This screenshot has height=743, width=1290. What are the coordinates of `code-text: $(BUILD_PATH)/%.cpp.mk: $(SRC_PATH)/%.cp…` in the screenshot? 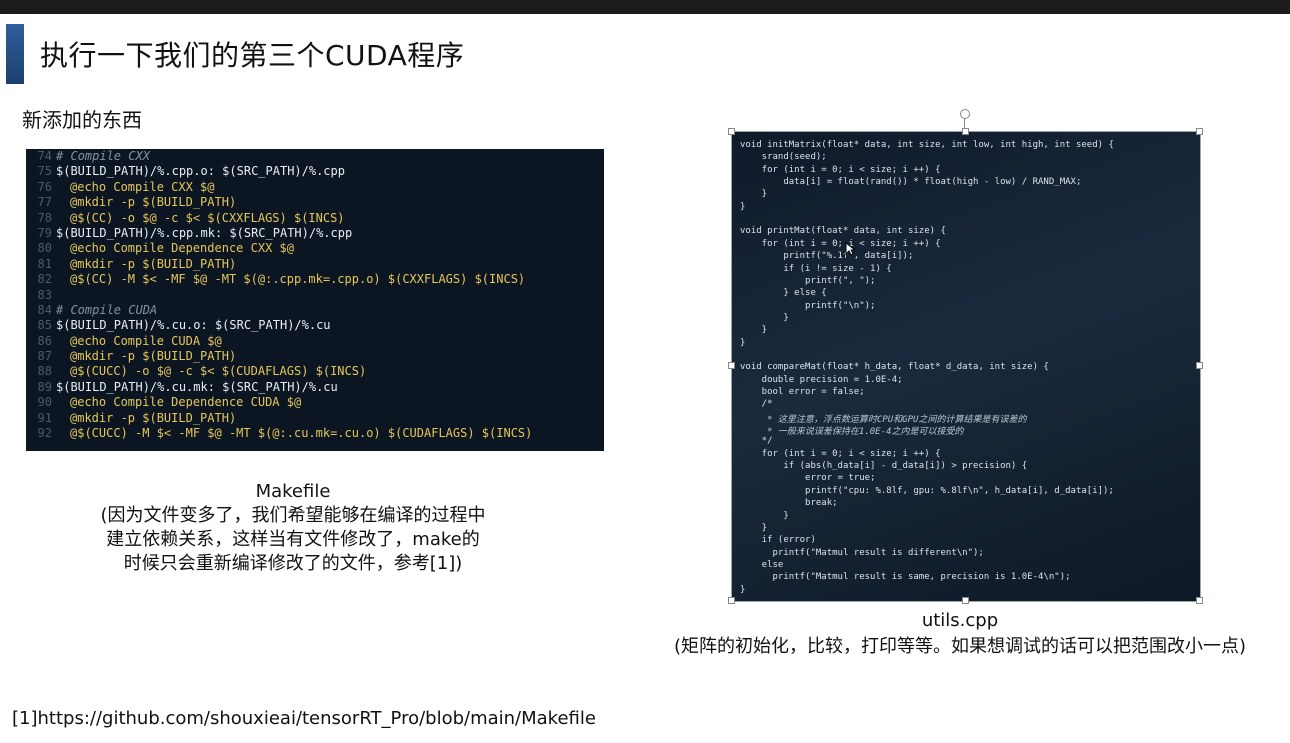 It's located at (204, 232).